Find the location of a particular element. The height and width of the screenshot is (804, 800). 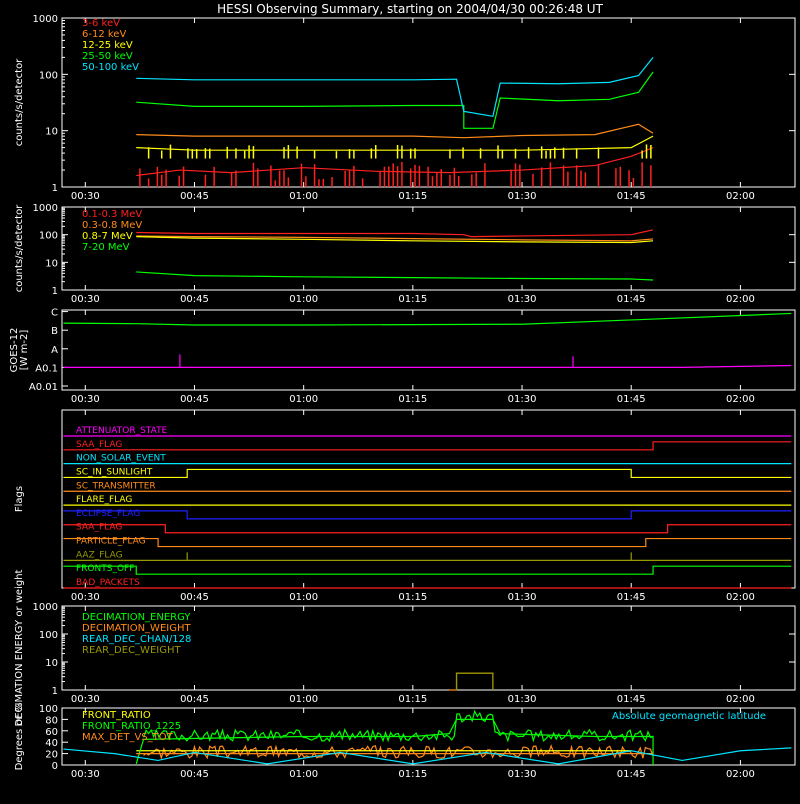

legend-entry: 50-100 keV is located at coordinates (110, 67).